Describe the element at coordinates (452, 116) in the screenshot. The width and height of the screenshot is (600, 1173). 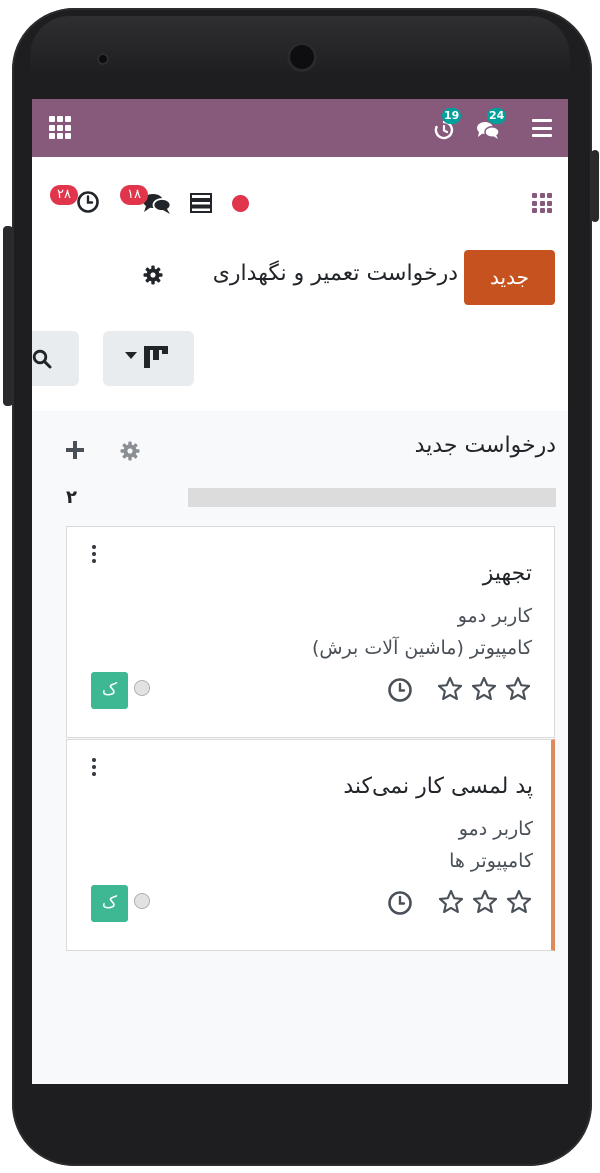
I see `activity-count-badge: 19` at that location.